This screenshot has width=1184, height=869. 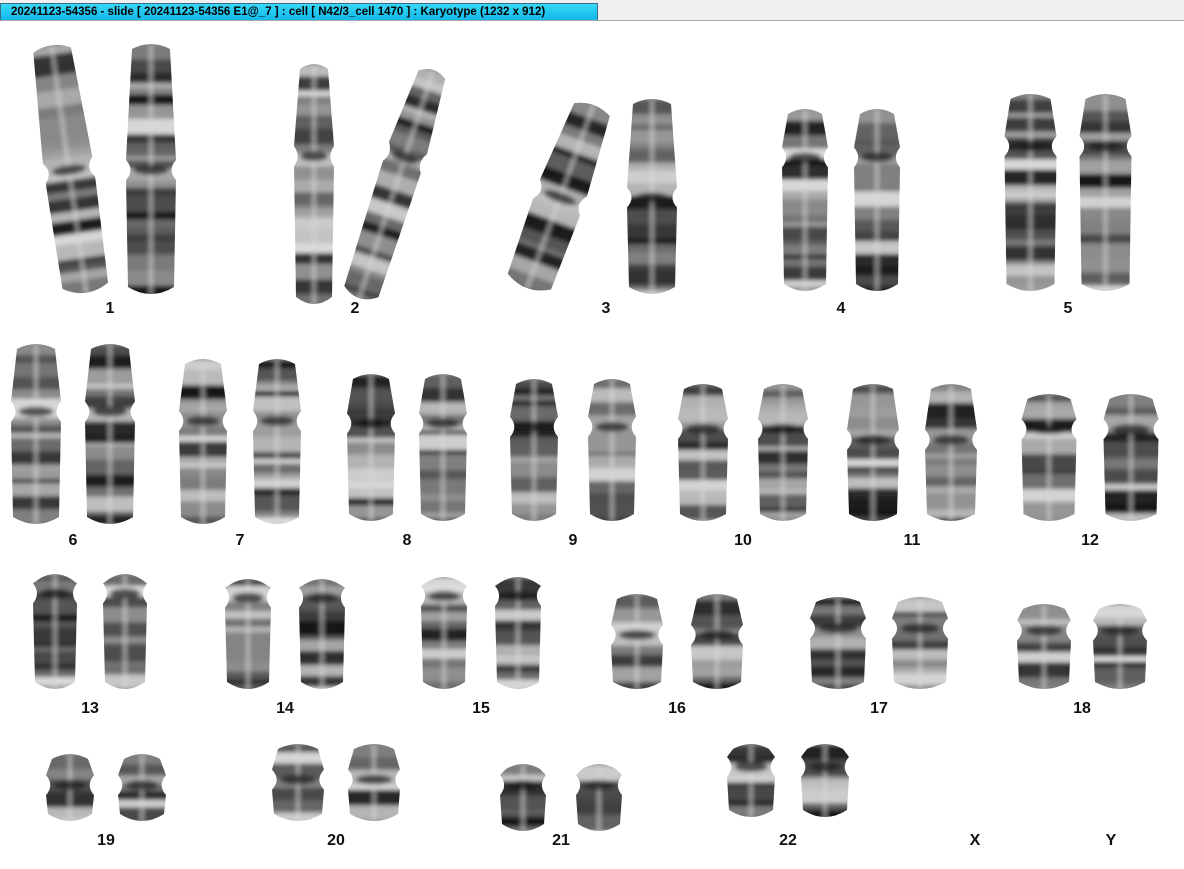 I want to click on label-chromosome-1: 1, so click(x=110, y=308).